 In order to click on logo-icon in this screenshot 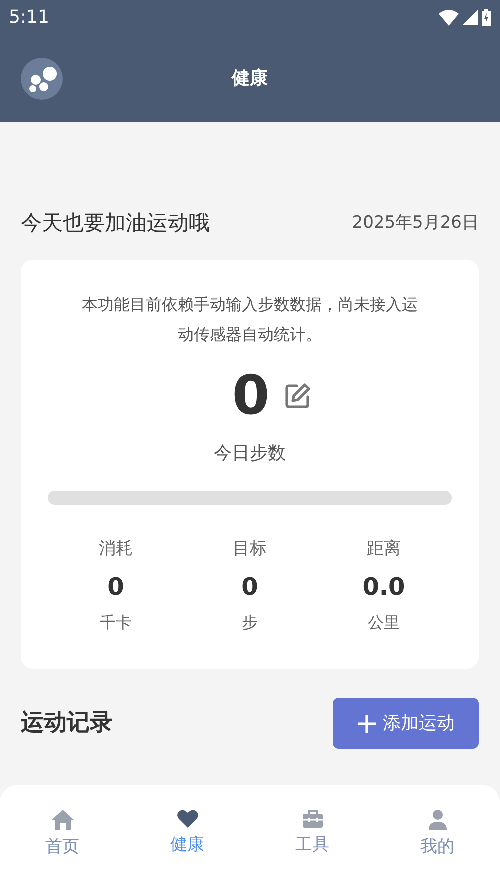, I will do `click(42, 79)`.